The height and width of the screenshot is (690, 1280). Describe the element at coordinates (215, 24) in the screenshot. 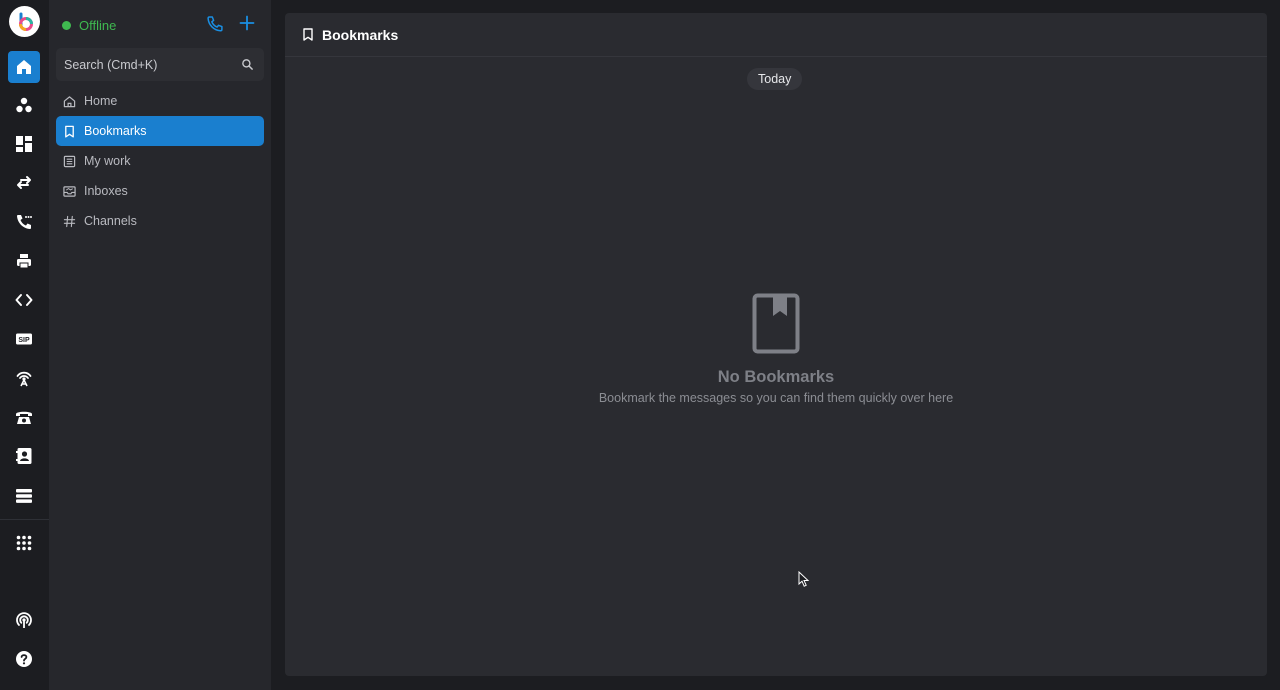

I see `phone-icon` at that location.